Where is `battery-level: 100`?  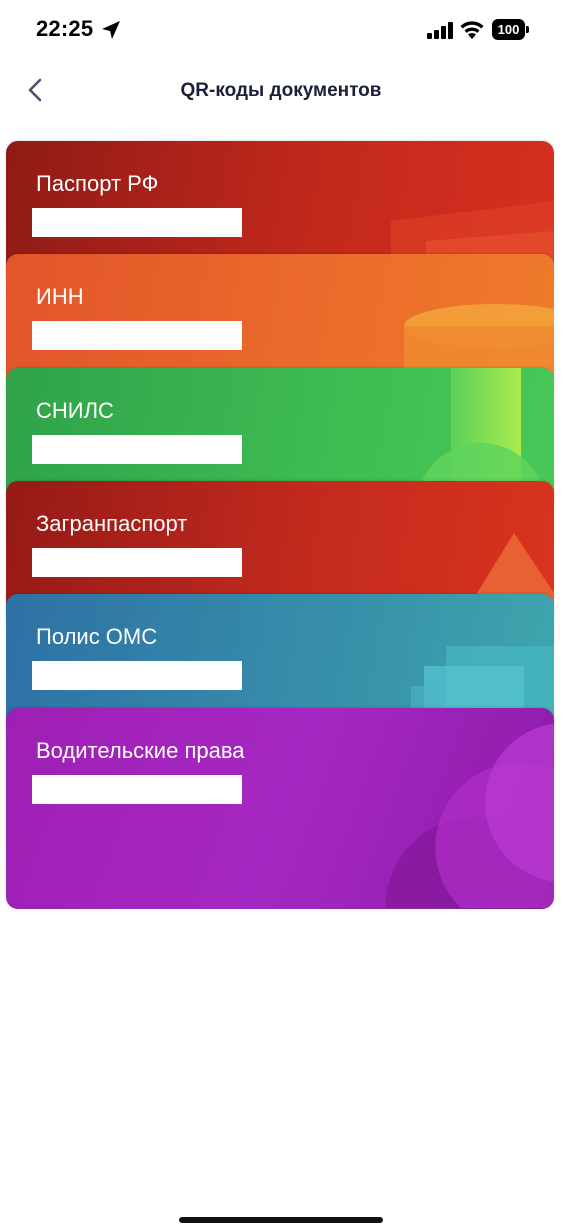 battery-level: 100 is located at coordinates (508, 29).